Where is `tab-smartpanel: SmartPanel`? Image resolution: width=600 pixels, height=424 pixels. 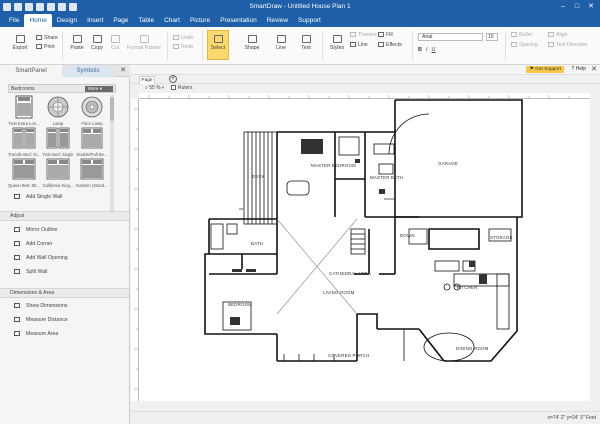 tab-smartpanel: SmartPanel is located at coordinates (31, 71).